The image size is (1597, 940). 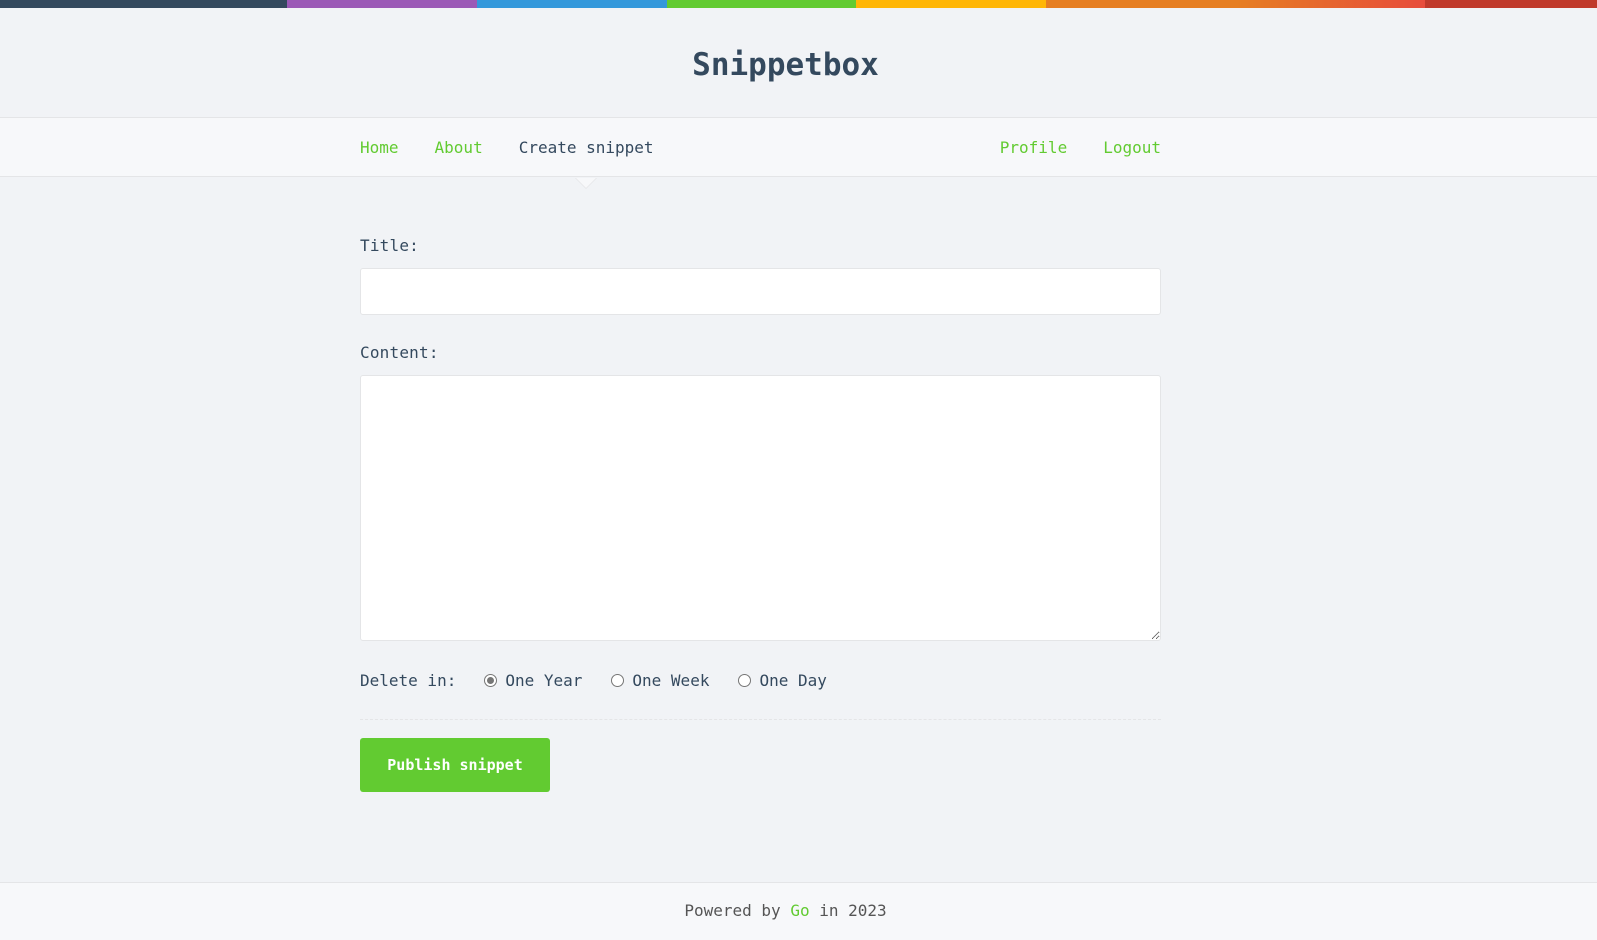 What do you see at coordinates (1080, 147) in the screenshot?
I see `nav-right-group: Profile Logout` at bounding box center [1080, 147].